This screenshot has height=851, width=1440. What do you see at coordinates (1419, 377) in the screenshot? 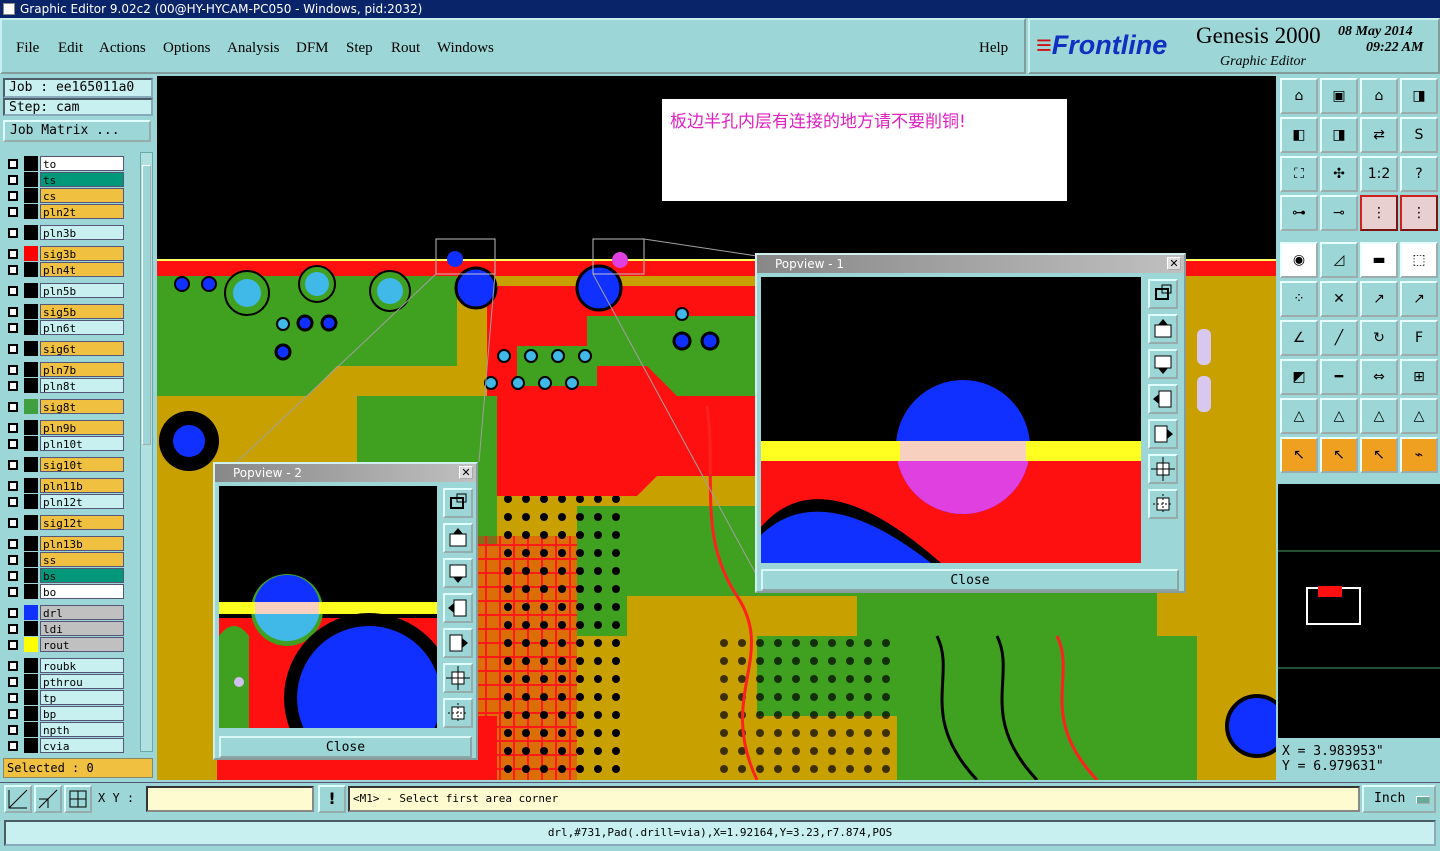
I see `pads-group-icon: ⊞` at bounding box center [1419, 377].